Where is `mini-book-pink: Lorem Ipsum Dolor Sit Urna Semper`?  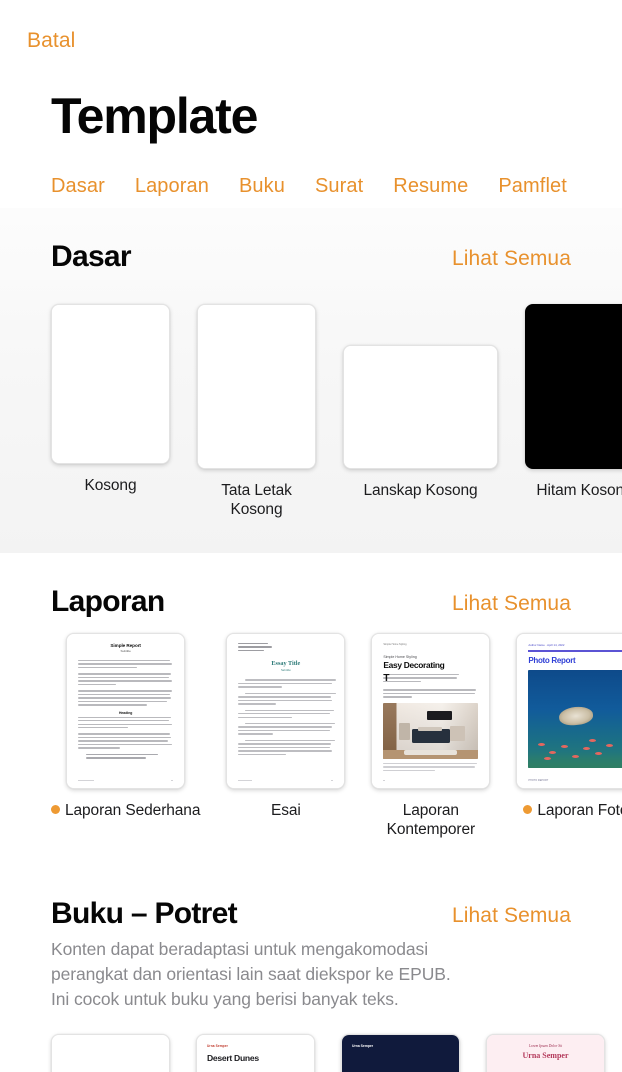 mini-book-pink: Lorem Ipsum Dolor Sit Urna Semper is located at coordinates (545, 1053).